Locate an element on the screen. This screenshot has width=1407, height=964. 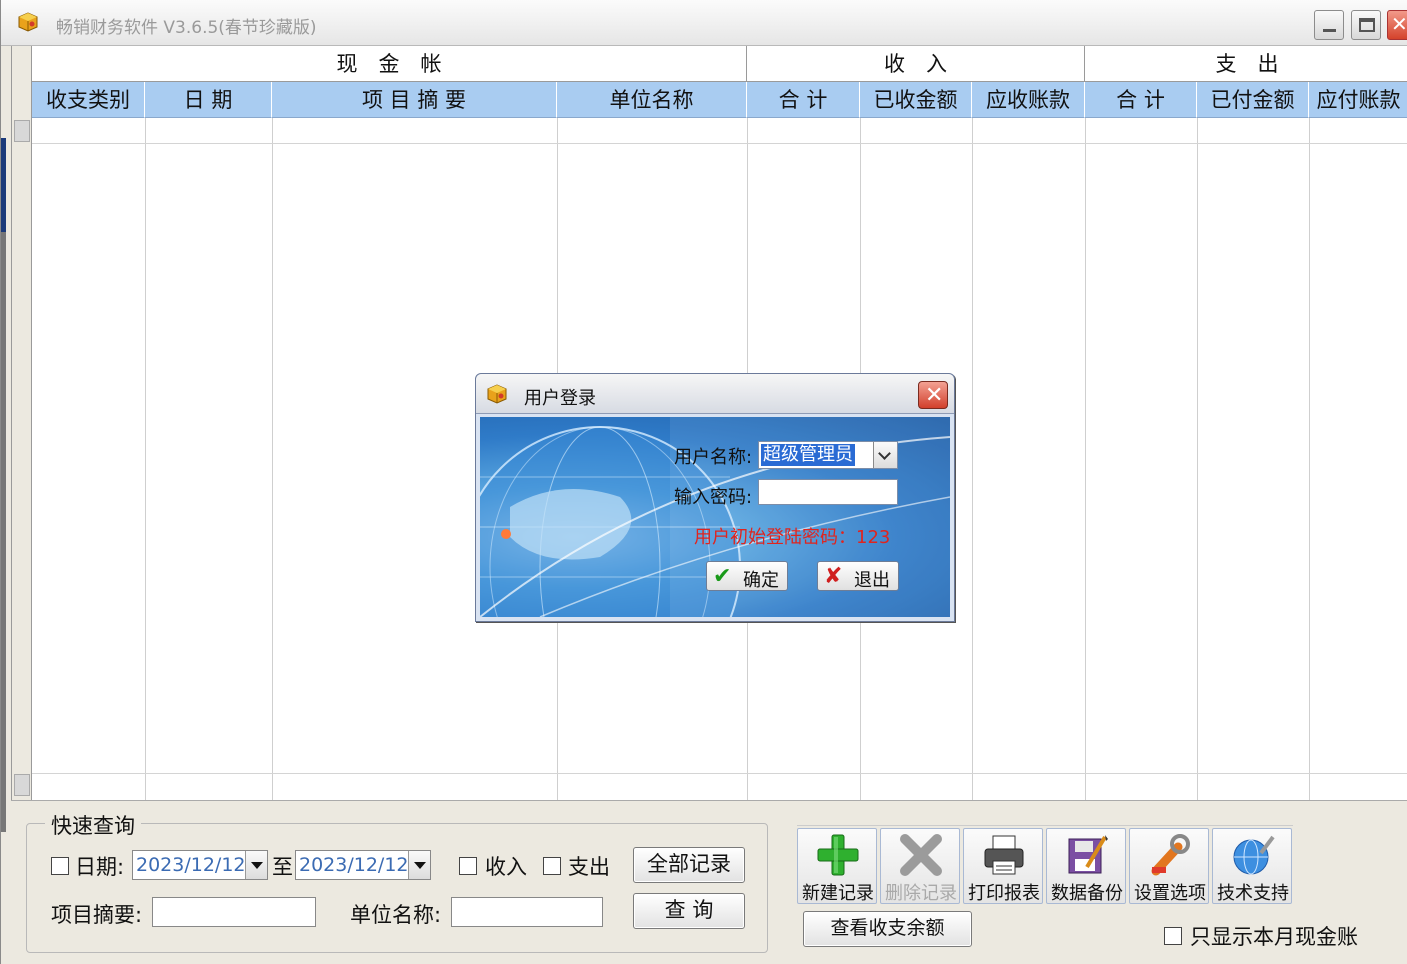
group-header-row: 现 金 帐 收 入 支 出 is located at coordinates (719, 64).